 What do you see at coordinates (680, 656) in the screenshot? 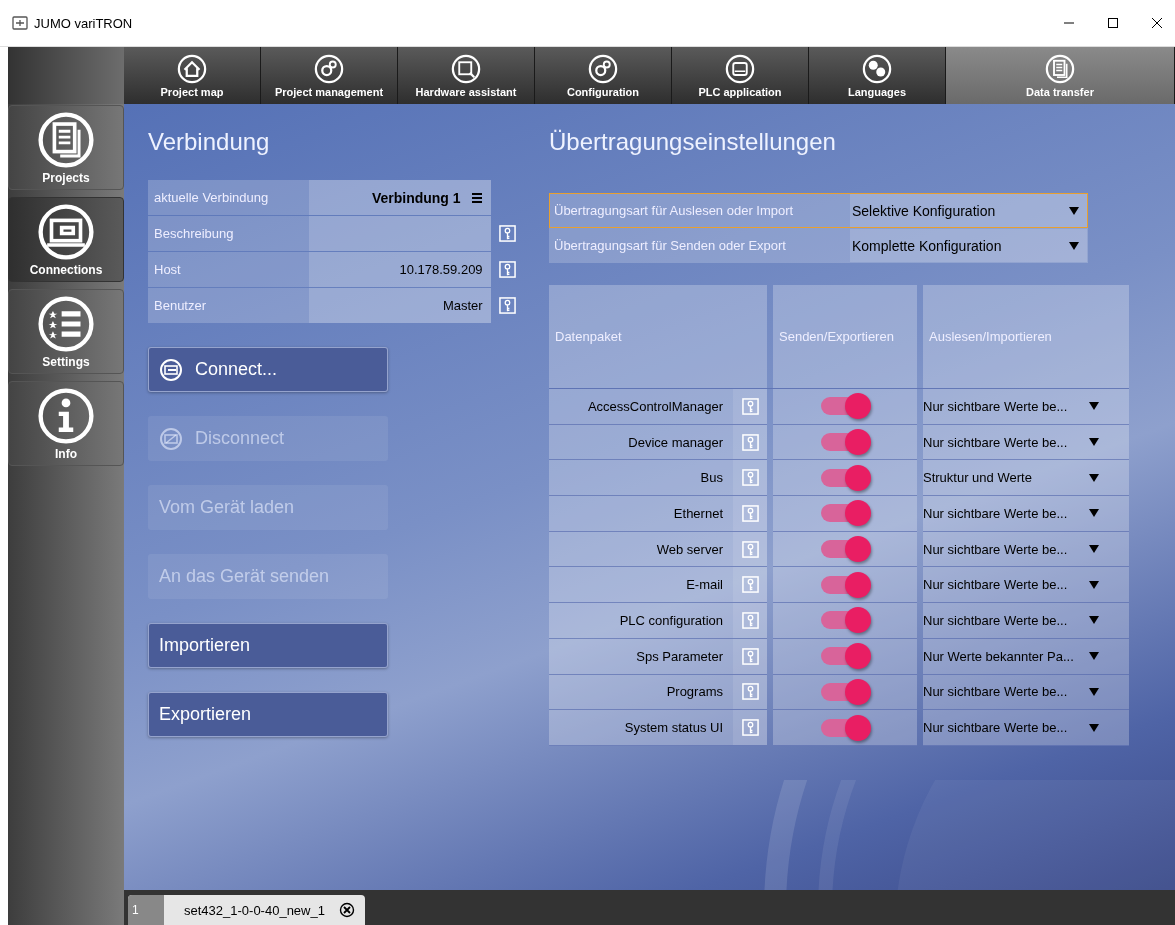
I see `table-cell-text: Sps Parameter` at bounding box center [680, 656].